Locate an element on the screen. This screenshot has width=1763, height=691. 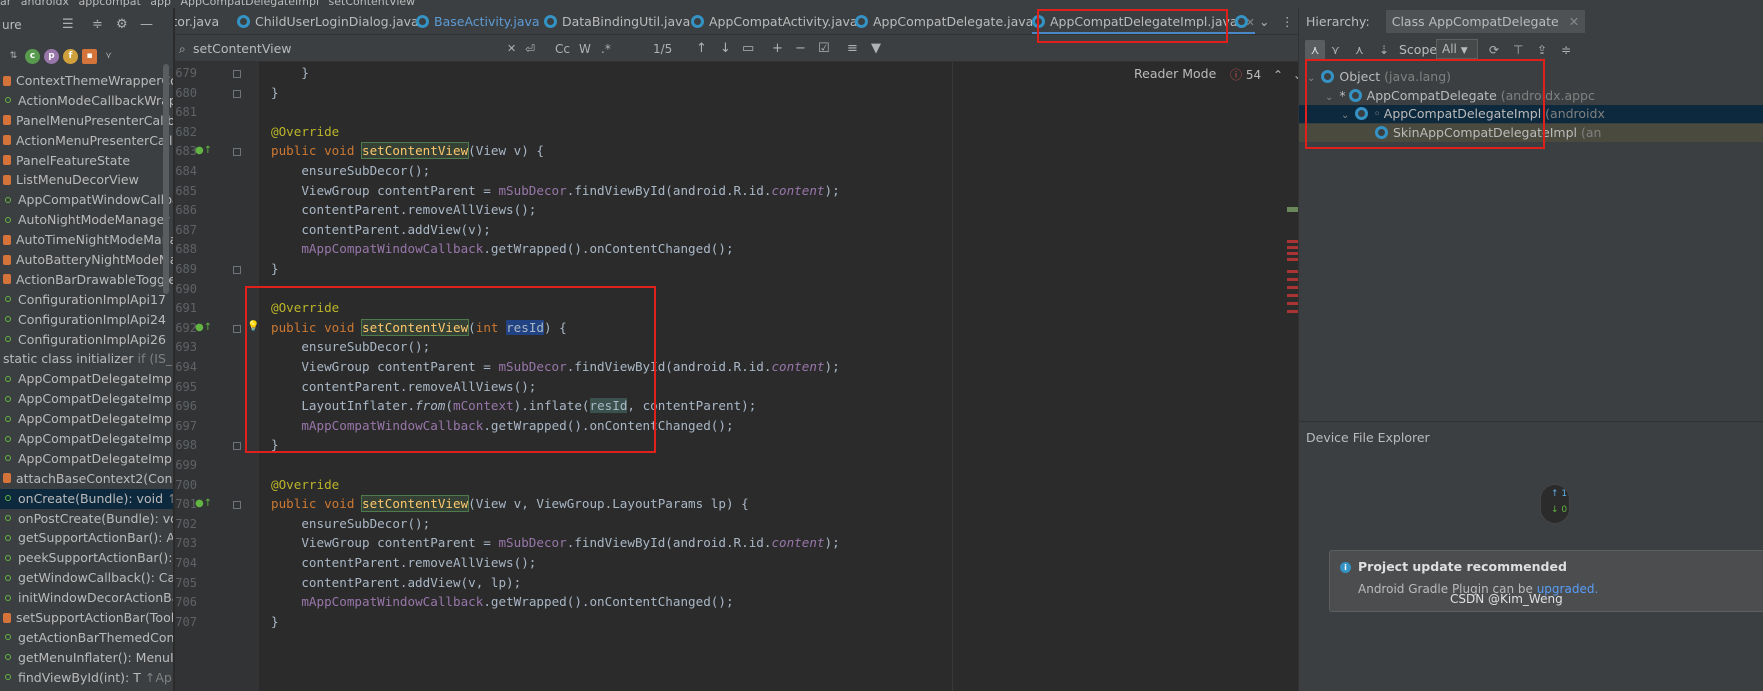
more-options-icon: ⋮ is located at coordinates (1287, 21).